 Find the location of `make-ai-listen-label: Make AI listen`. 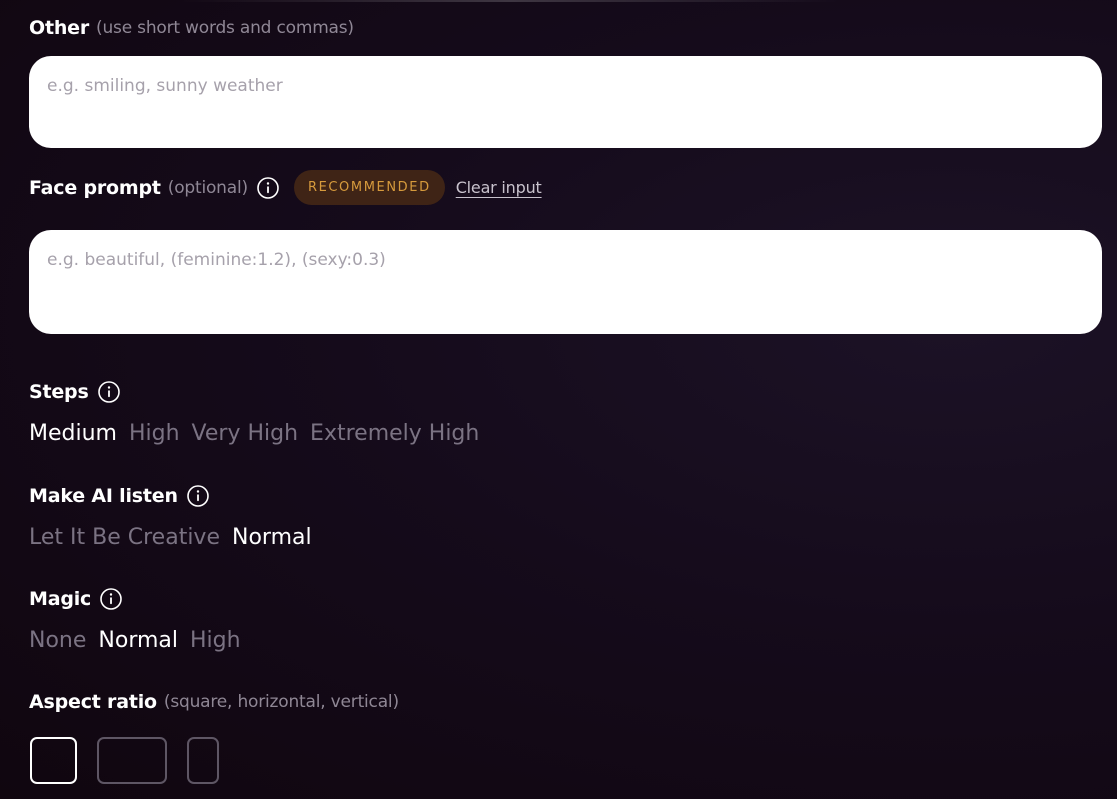

make-ai-listen-label: Make AI listen is located at coordinates (103, 496).